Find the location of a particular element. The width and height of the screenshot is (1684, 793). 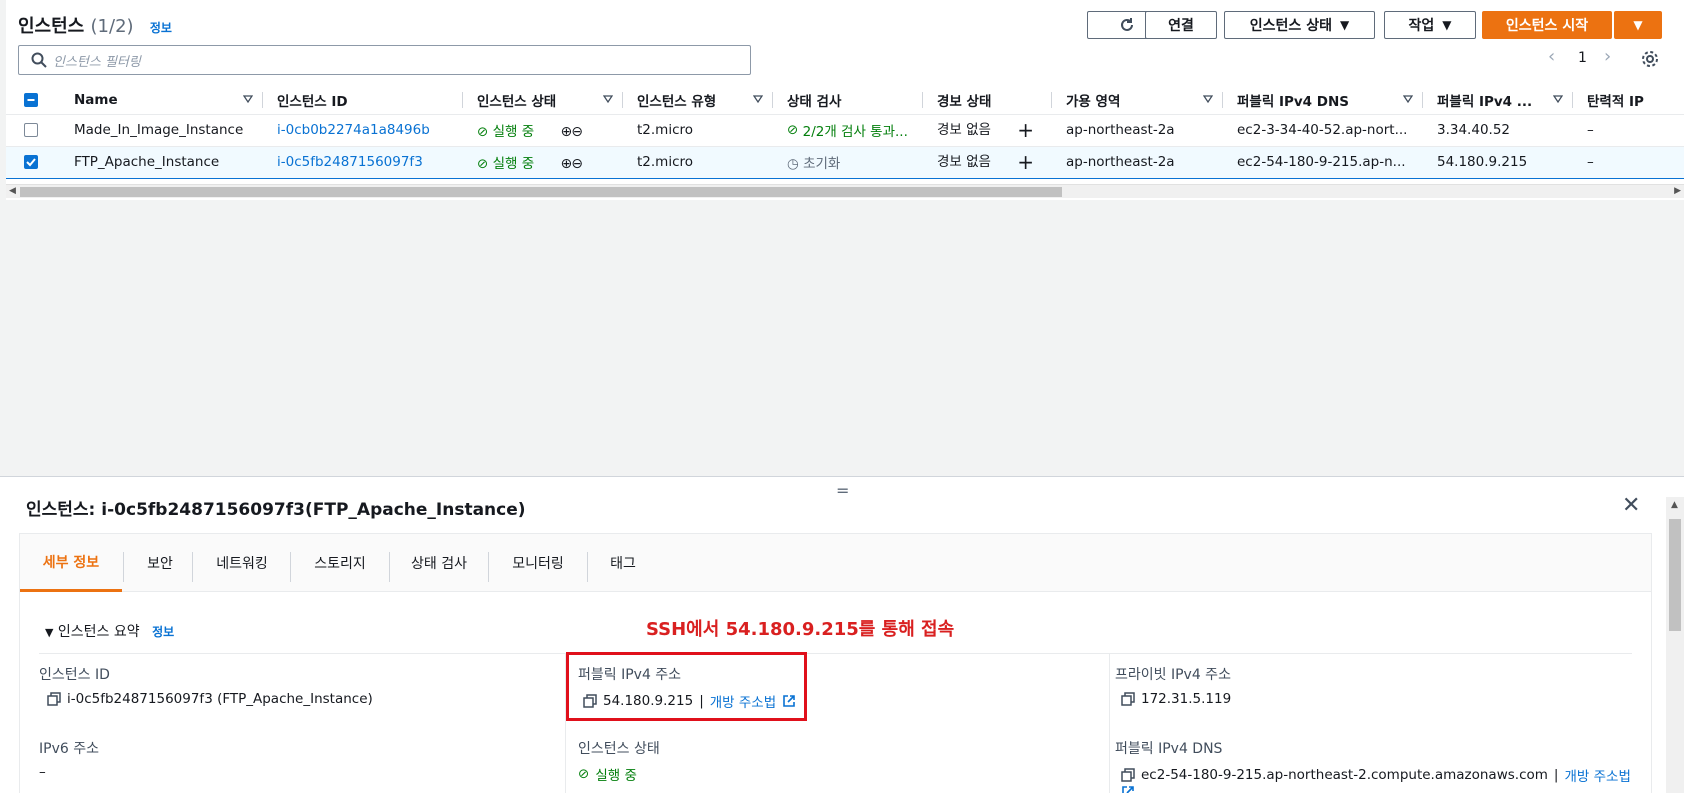

check-text: 초기화 is located at coordinates (822, 164).